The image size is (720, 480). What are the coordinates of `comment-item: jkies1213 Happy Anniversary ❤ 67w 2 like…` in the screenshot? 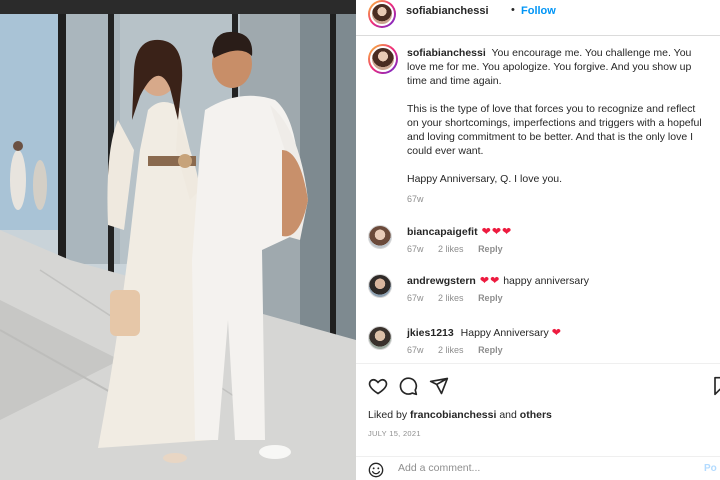 It's located at (538, 346).